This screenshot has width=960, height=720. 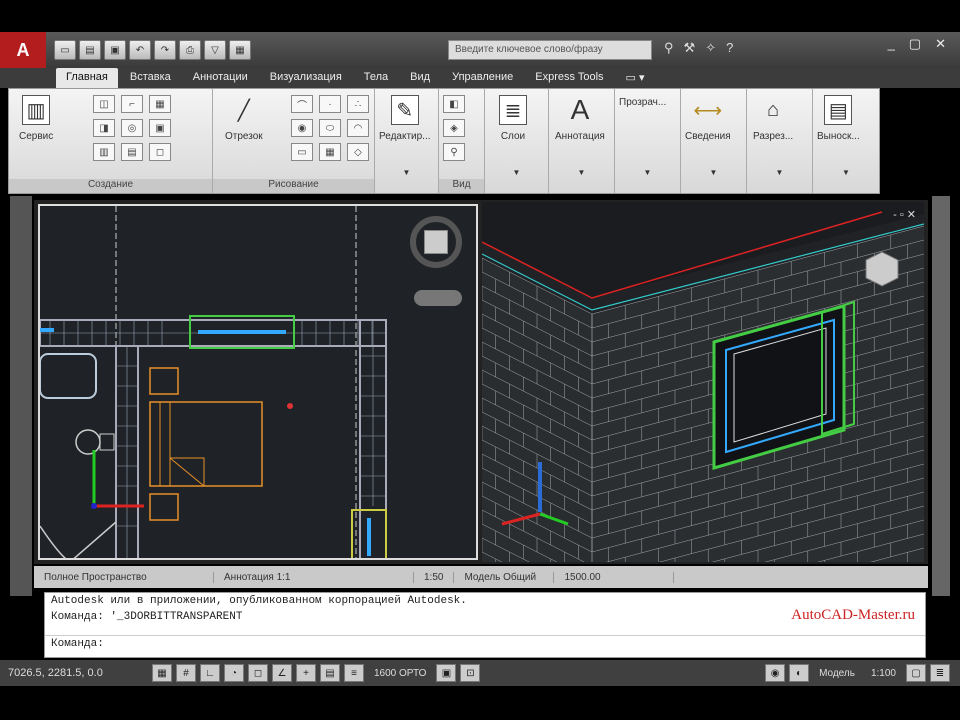 What do you see at coordinates (36, 118) in the screenshot?
I see `service-tool: ▥ Сервис` at bounding box center [36, 118].